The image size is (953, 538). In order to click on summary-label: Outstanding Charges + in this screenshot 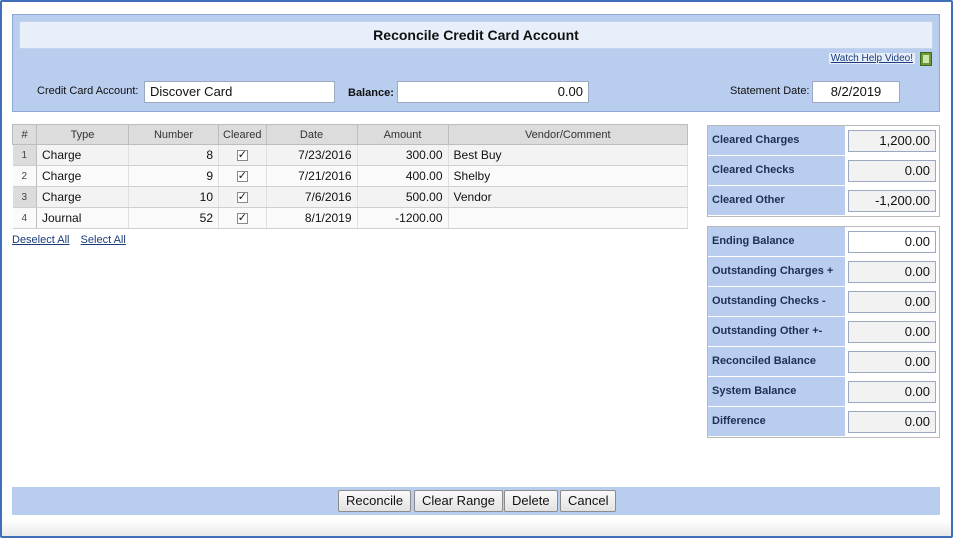, I will do `click(776, 272)`.